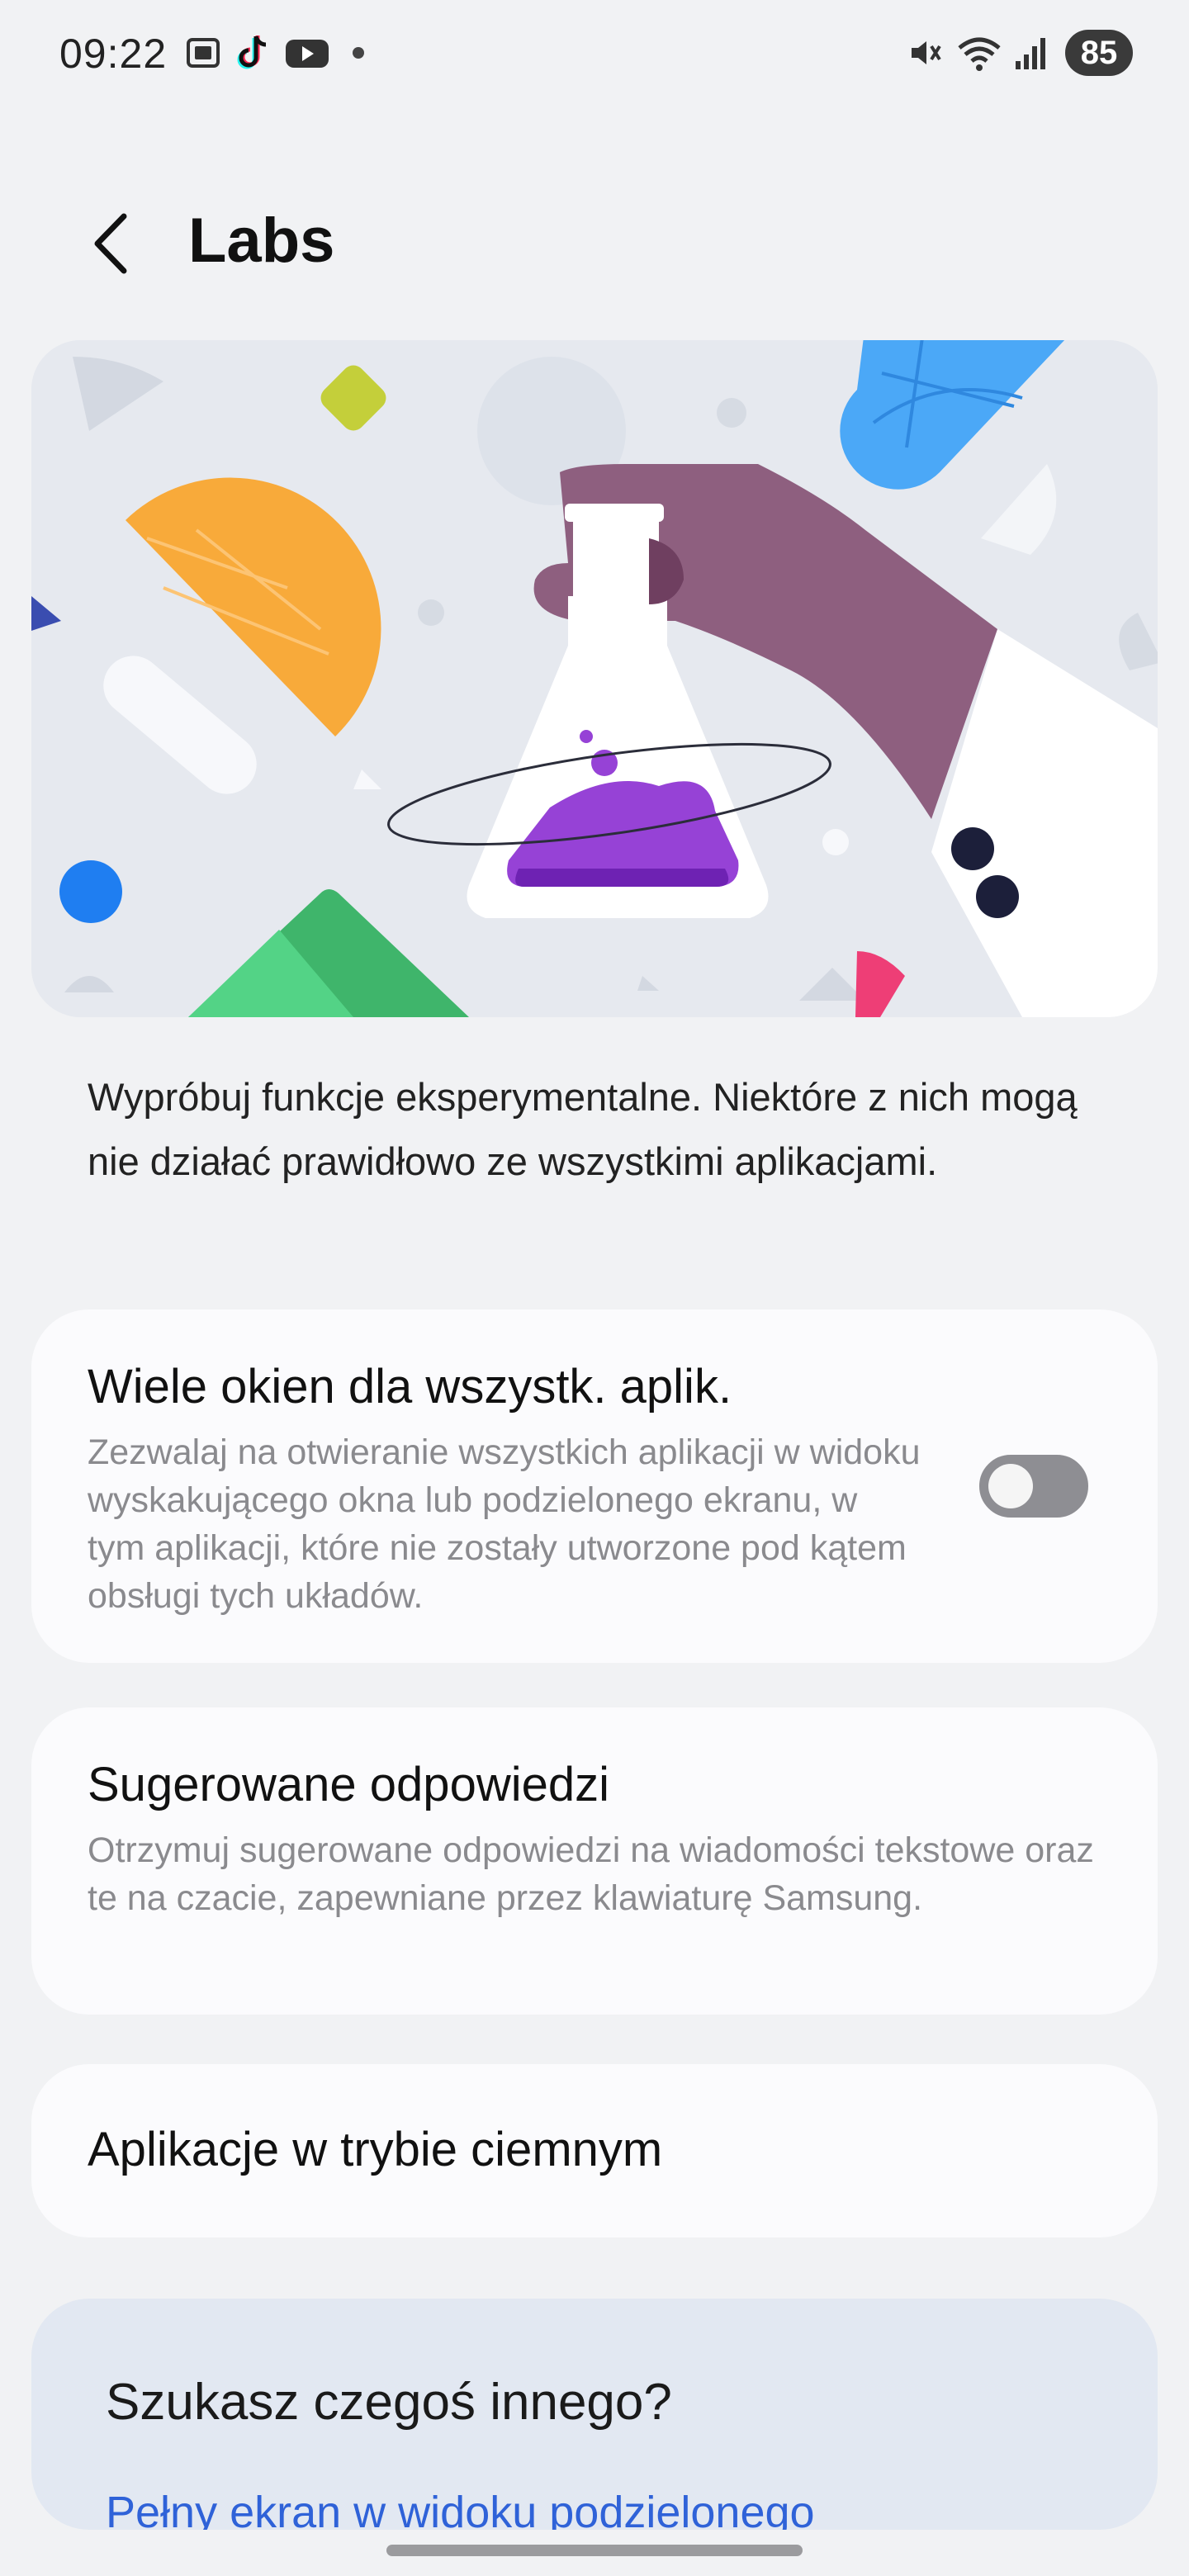 The width and height of the screenshot is (1189, 2576). What do you see at coordinates (1033, 1486) in the screenshot?
I see `multi-window-toggle` at bounding box center [1033, 1486].